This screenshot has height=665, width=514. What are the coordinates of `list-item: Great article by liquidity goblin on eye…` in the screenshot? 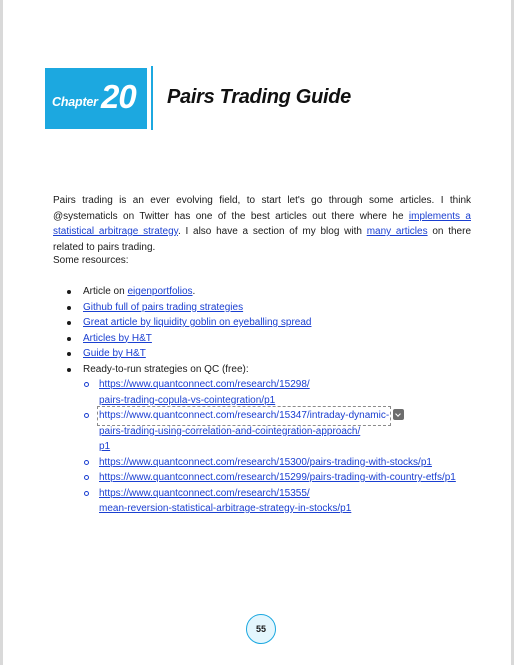 It's located at (268, 323).